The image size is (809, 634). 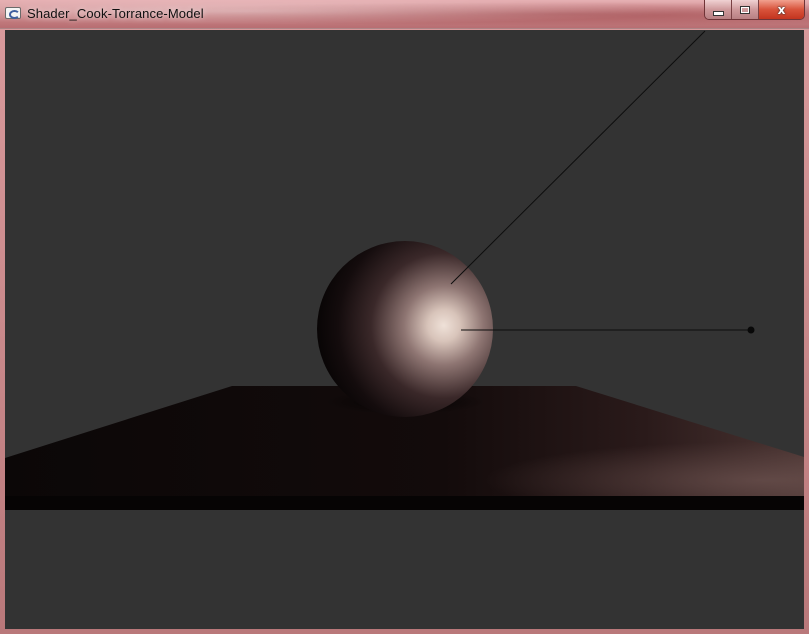 I want to click on window-controls: x, so click(x=754, y=10).